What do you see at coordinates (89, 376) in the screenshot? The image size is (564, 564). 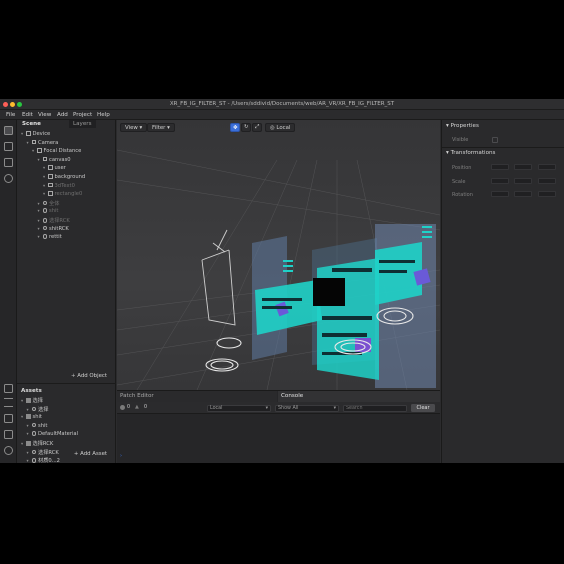 I see `add-object-button: + Add Object` at bounding box center [89, 376].